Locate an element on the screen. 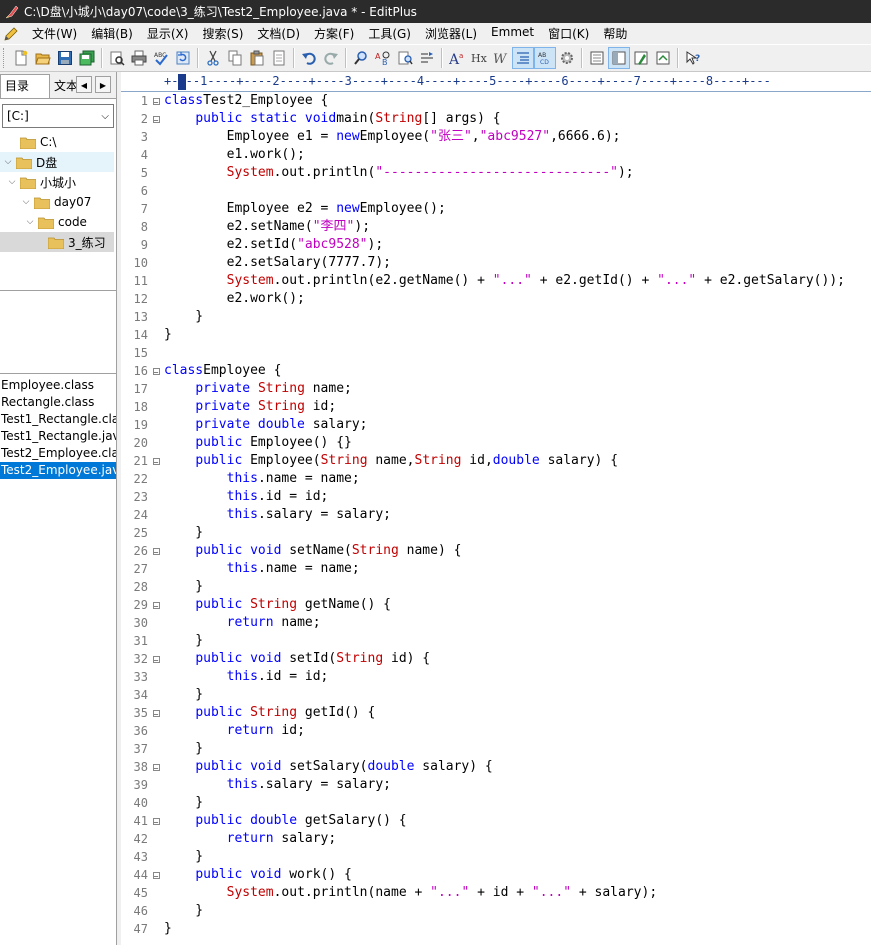  code-line: 42 return salary; is located at coordinates (496, 839).